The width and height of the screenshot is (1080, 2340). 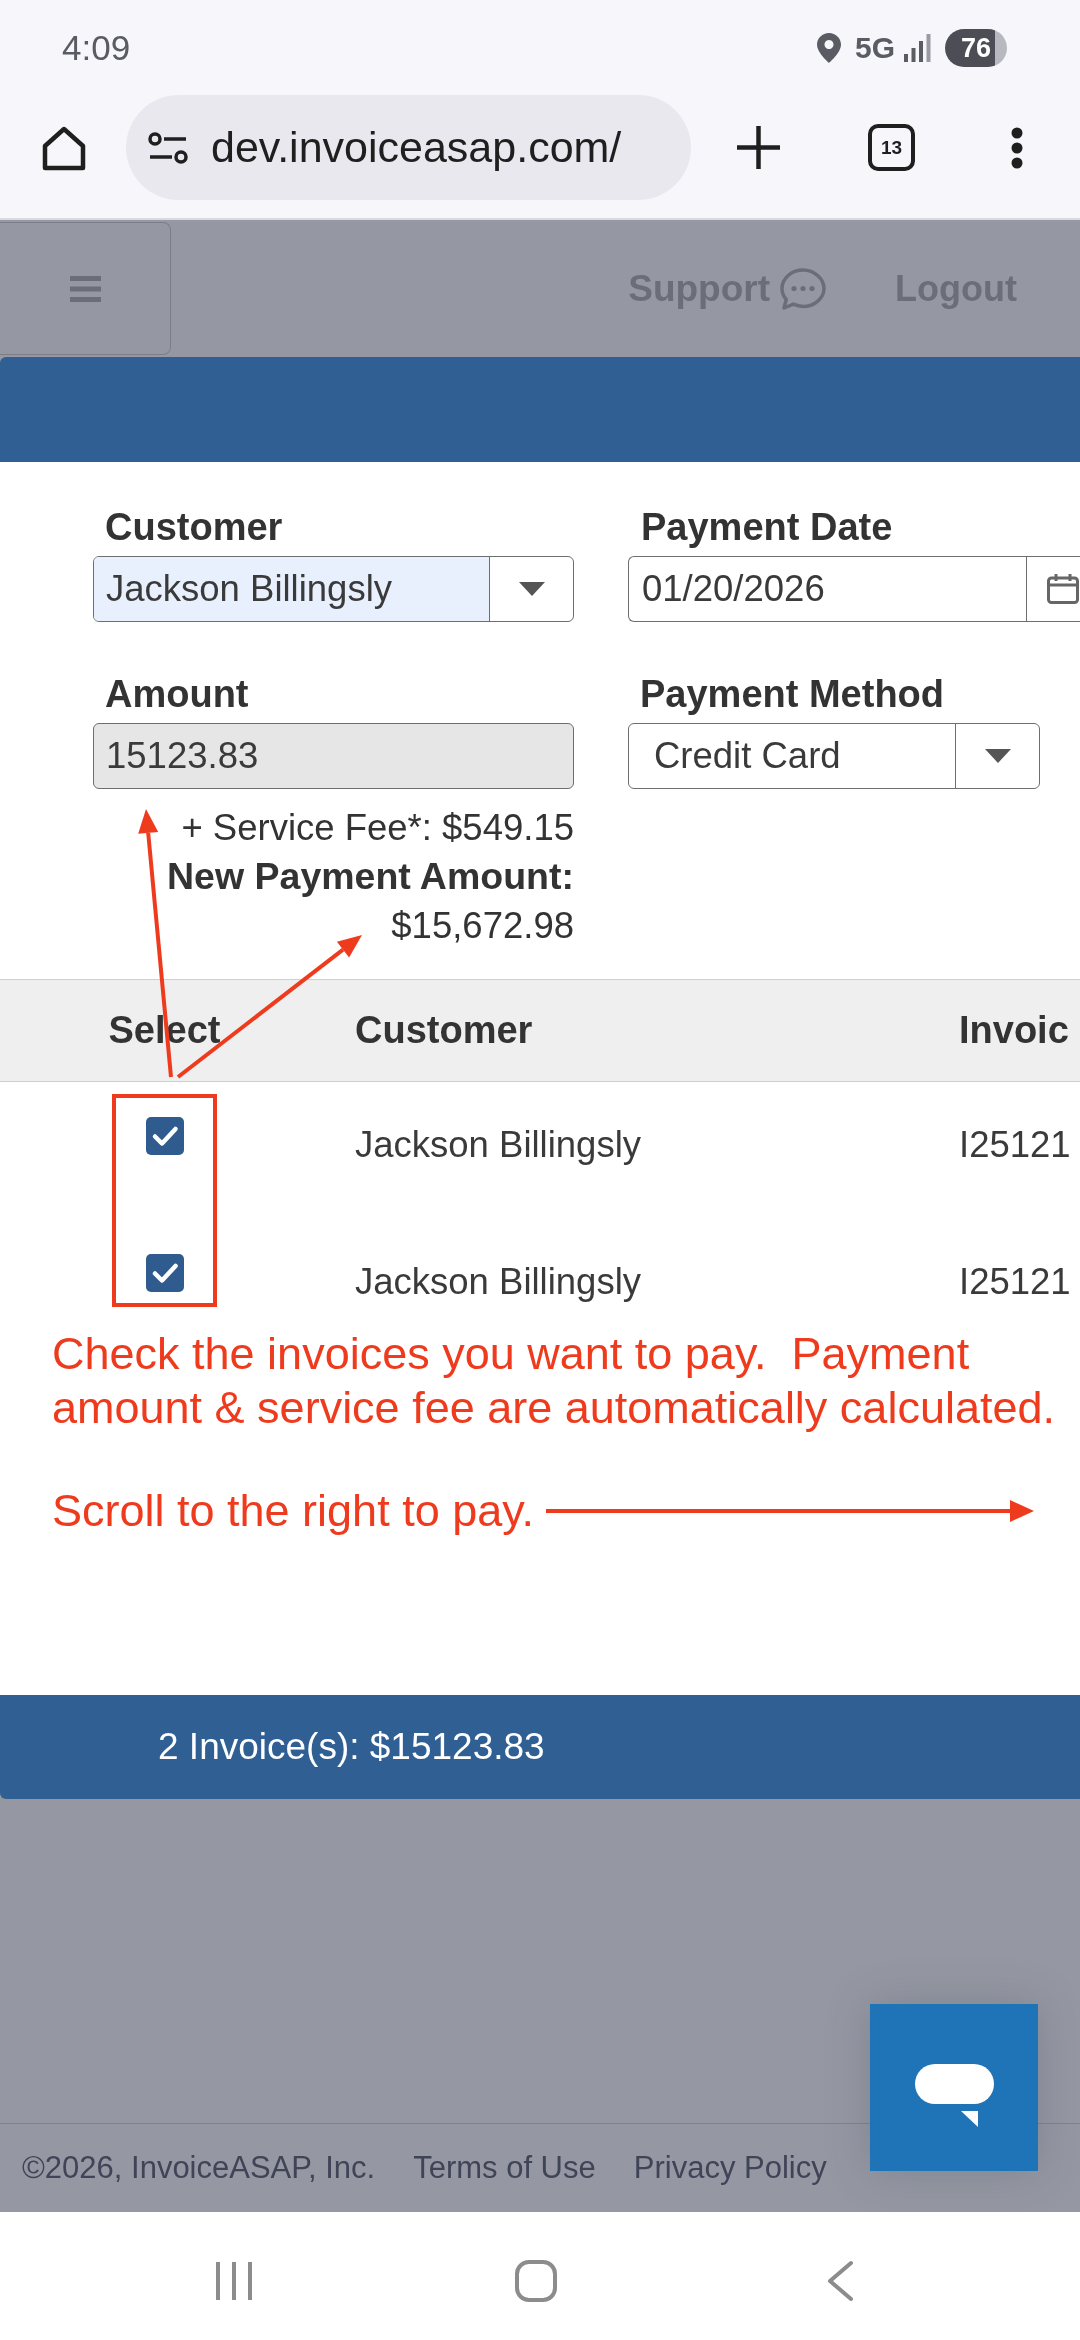 I want to click on address-bar: dev.invoiceasap.com/, so click(x=408, y=147).